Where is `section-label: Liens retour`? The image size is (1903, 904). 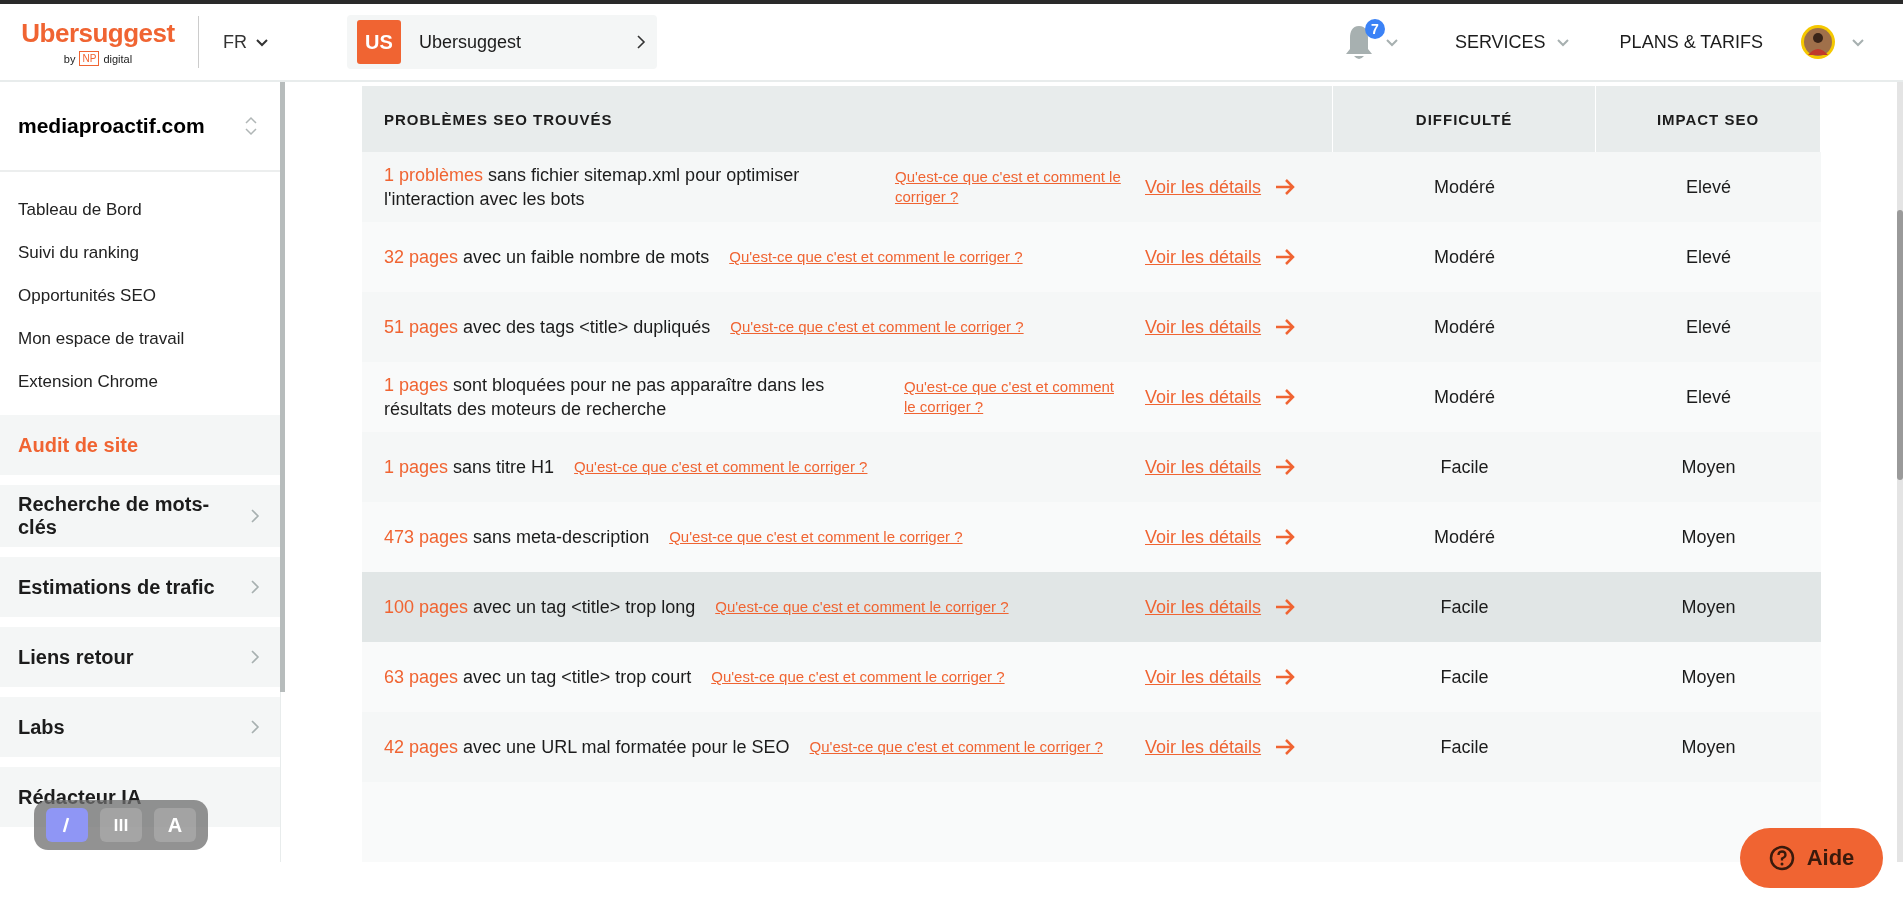 section-label: Liens retour is located at coordinates (76, 657).